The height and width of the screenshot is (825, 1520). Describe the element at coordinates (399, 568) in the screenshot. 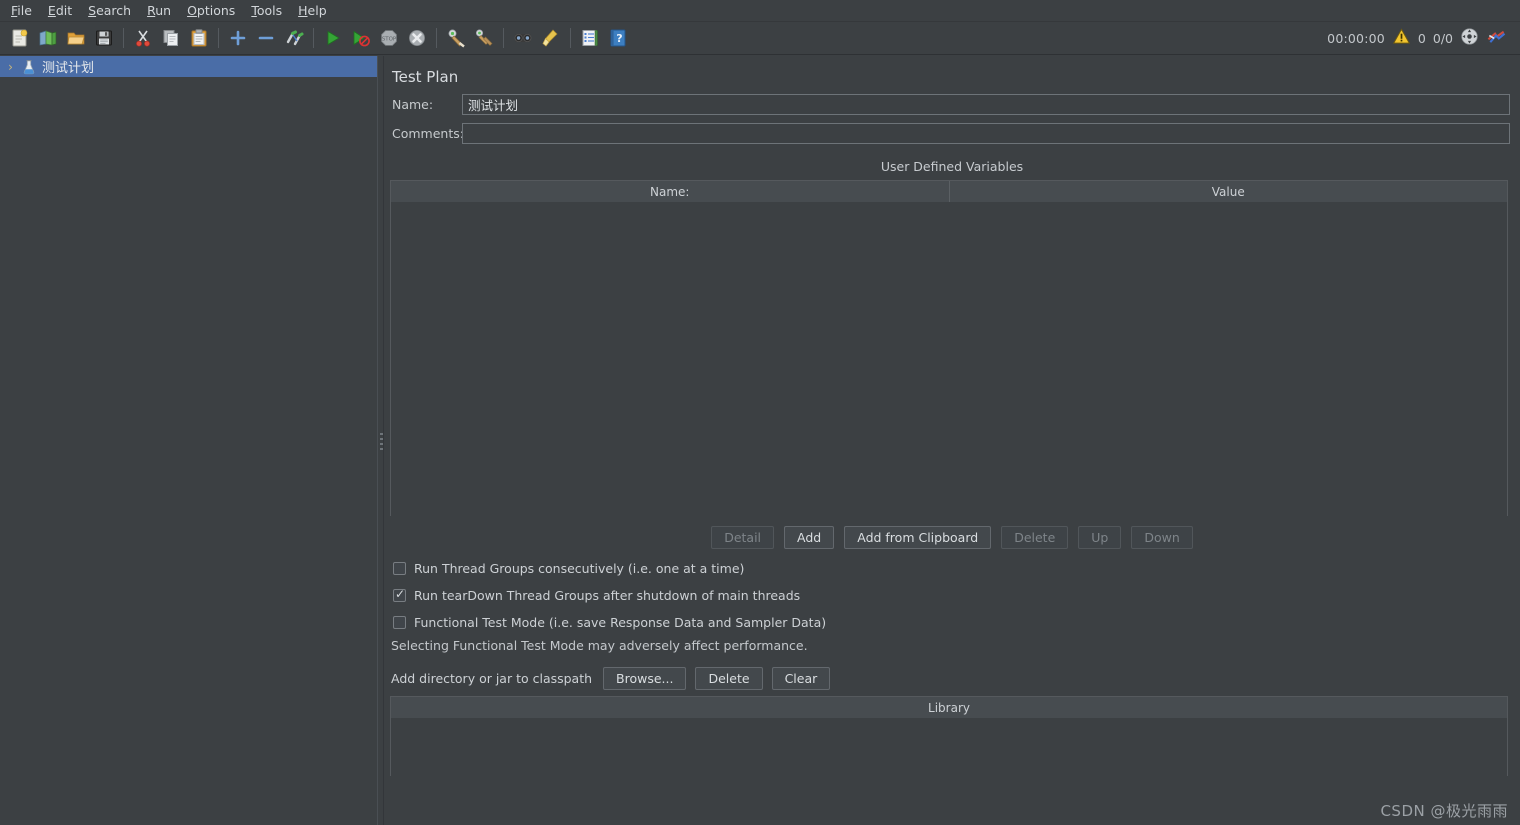

I see `run-consecutively-checkbox` at that location.